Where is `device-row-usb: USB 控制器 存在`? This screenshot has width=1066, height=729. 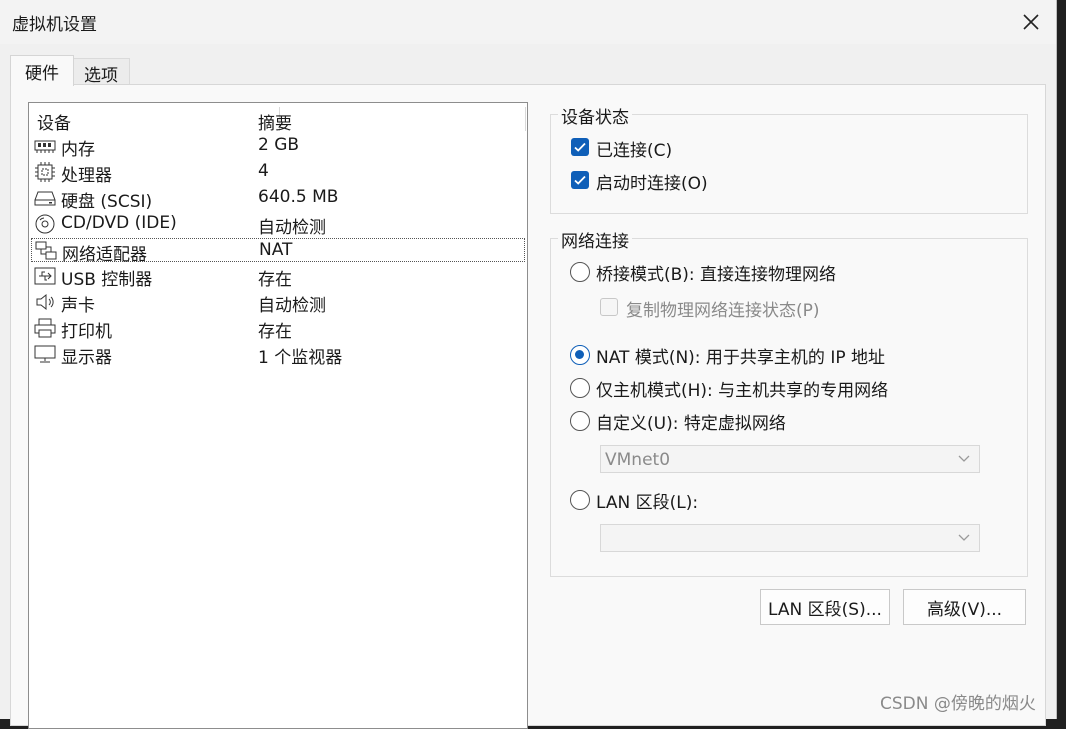 device-row-usb: USB 控制器 存在 is located at coordinates (278, 277).